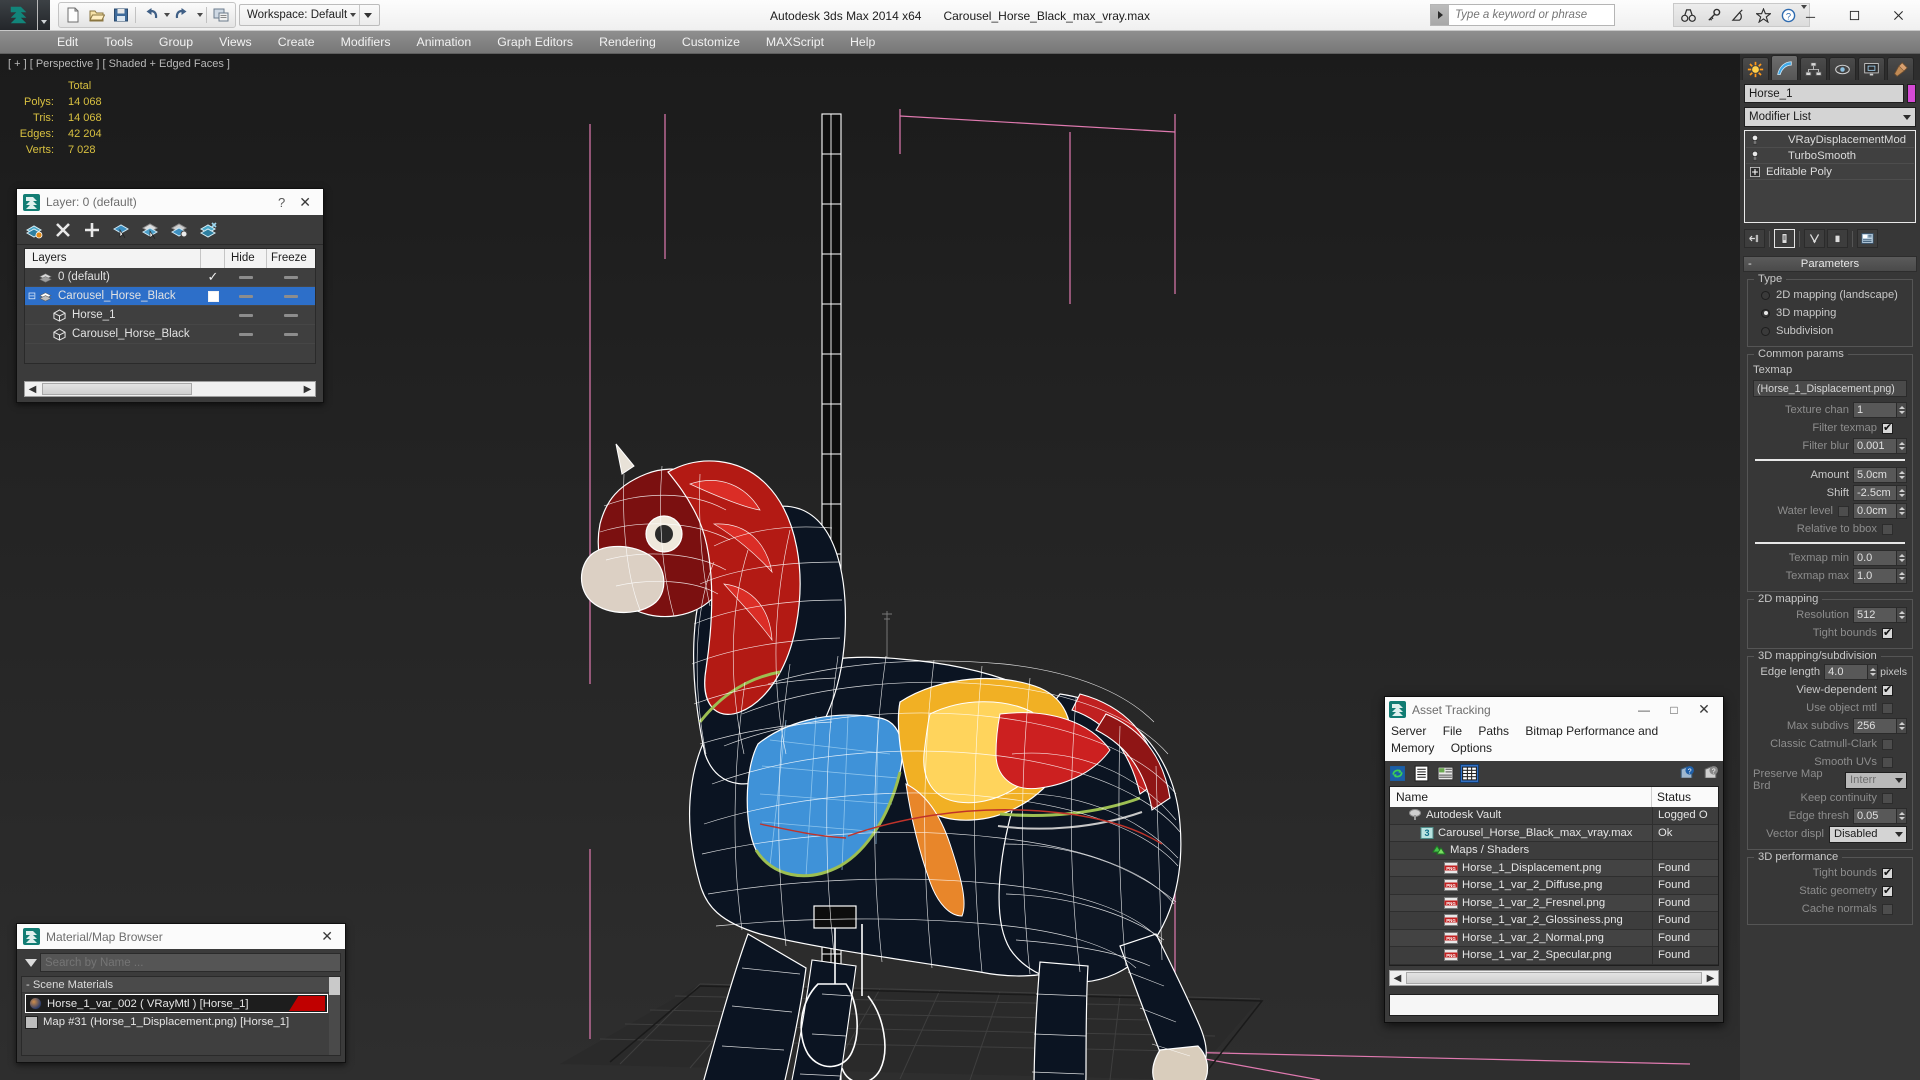  I want to click on open-file-icon, so click(97, 15).